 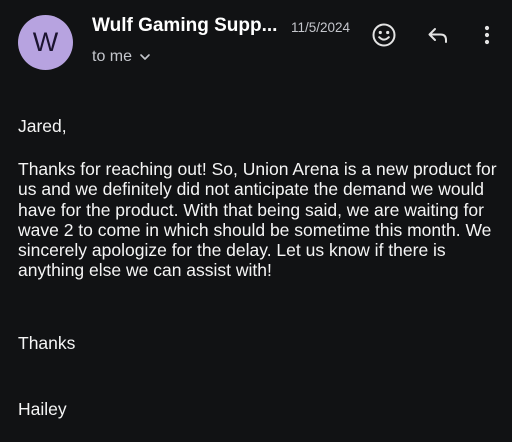 I want to click on sender-avatar: W, so click(x=45, y=42).